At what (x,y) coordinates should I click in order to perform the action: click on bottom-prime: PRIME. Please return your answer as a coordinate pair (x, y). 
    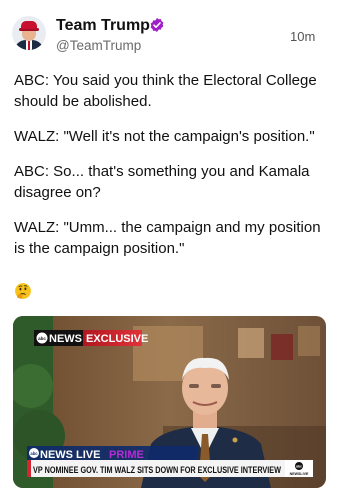
    Looking at the image, I should click on (126, 455).